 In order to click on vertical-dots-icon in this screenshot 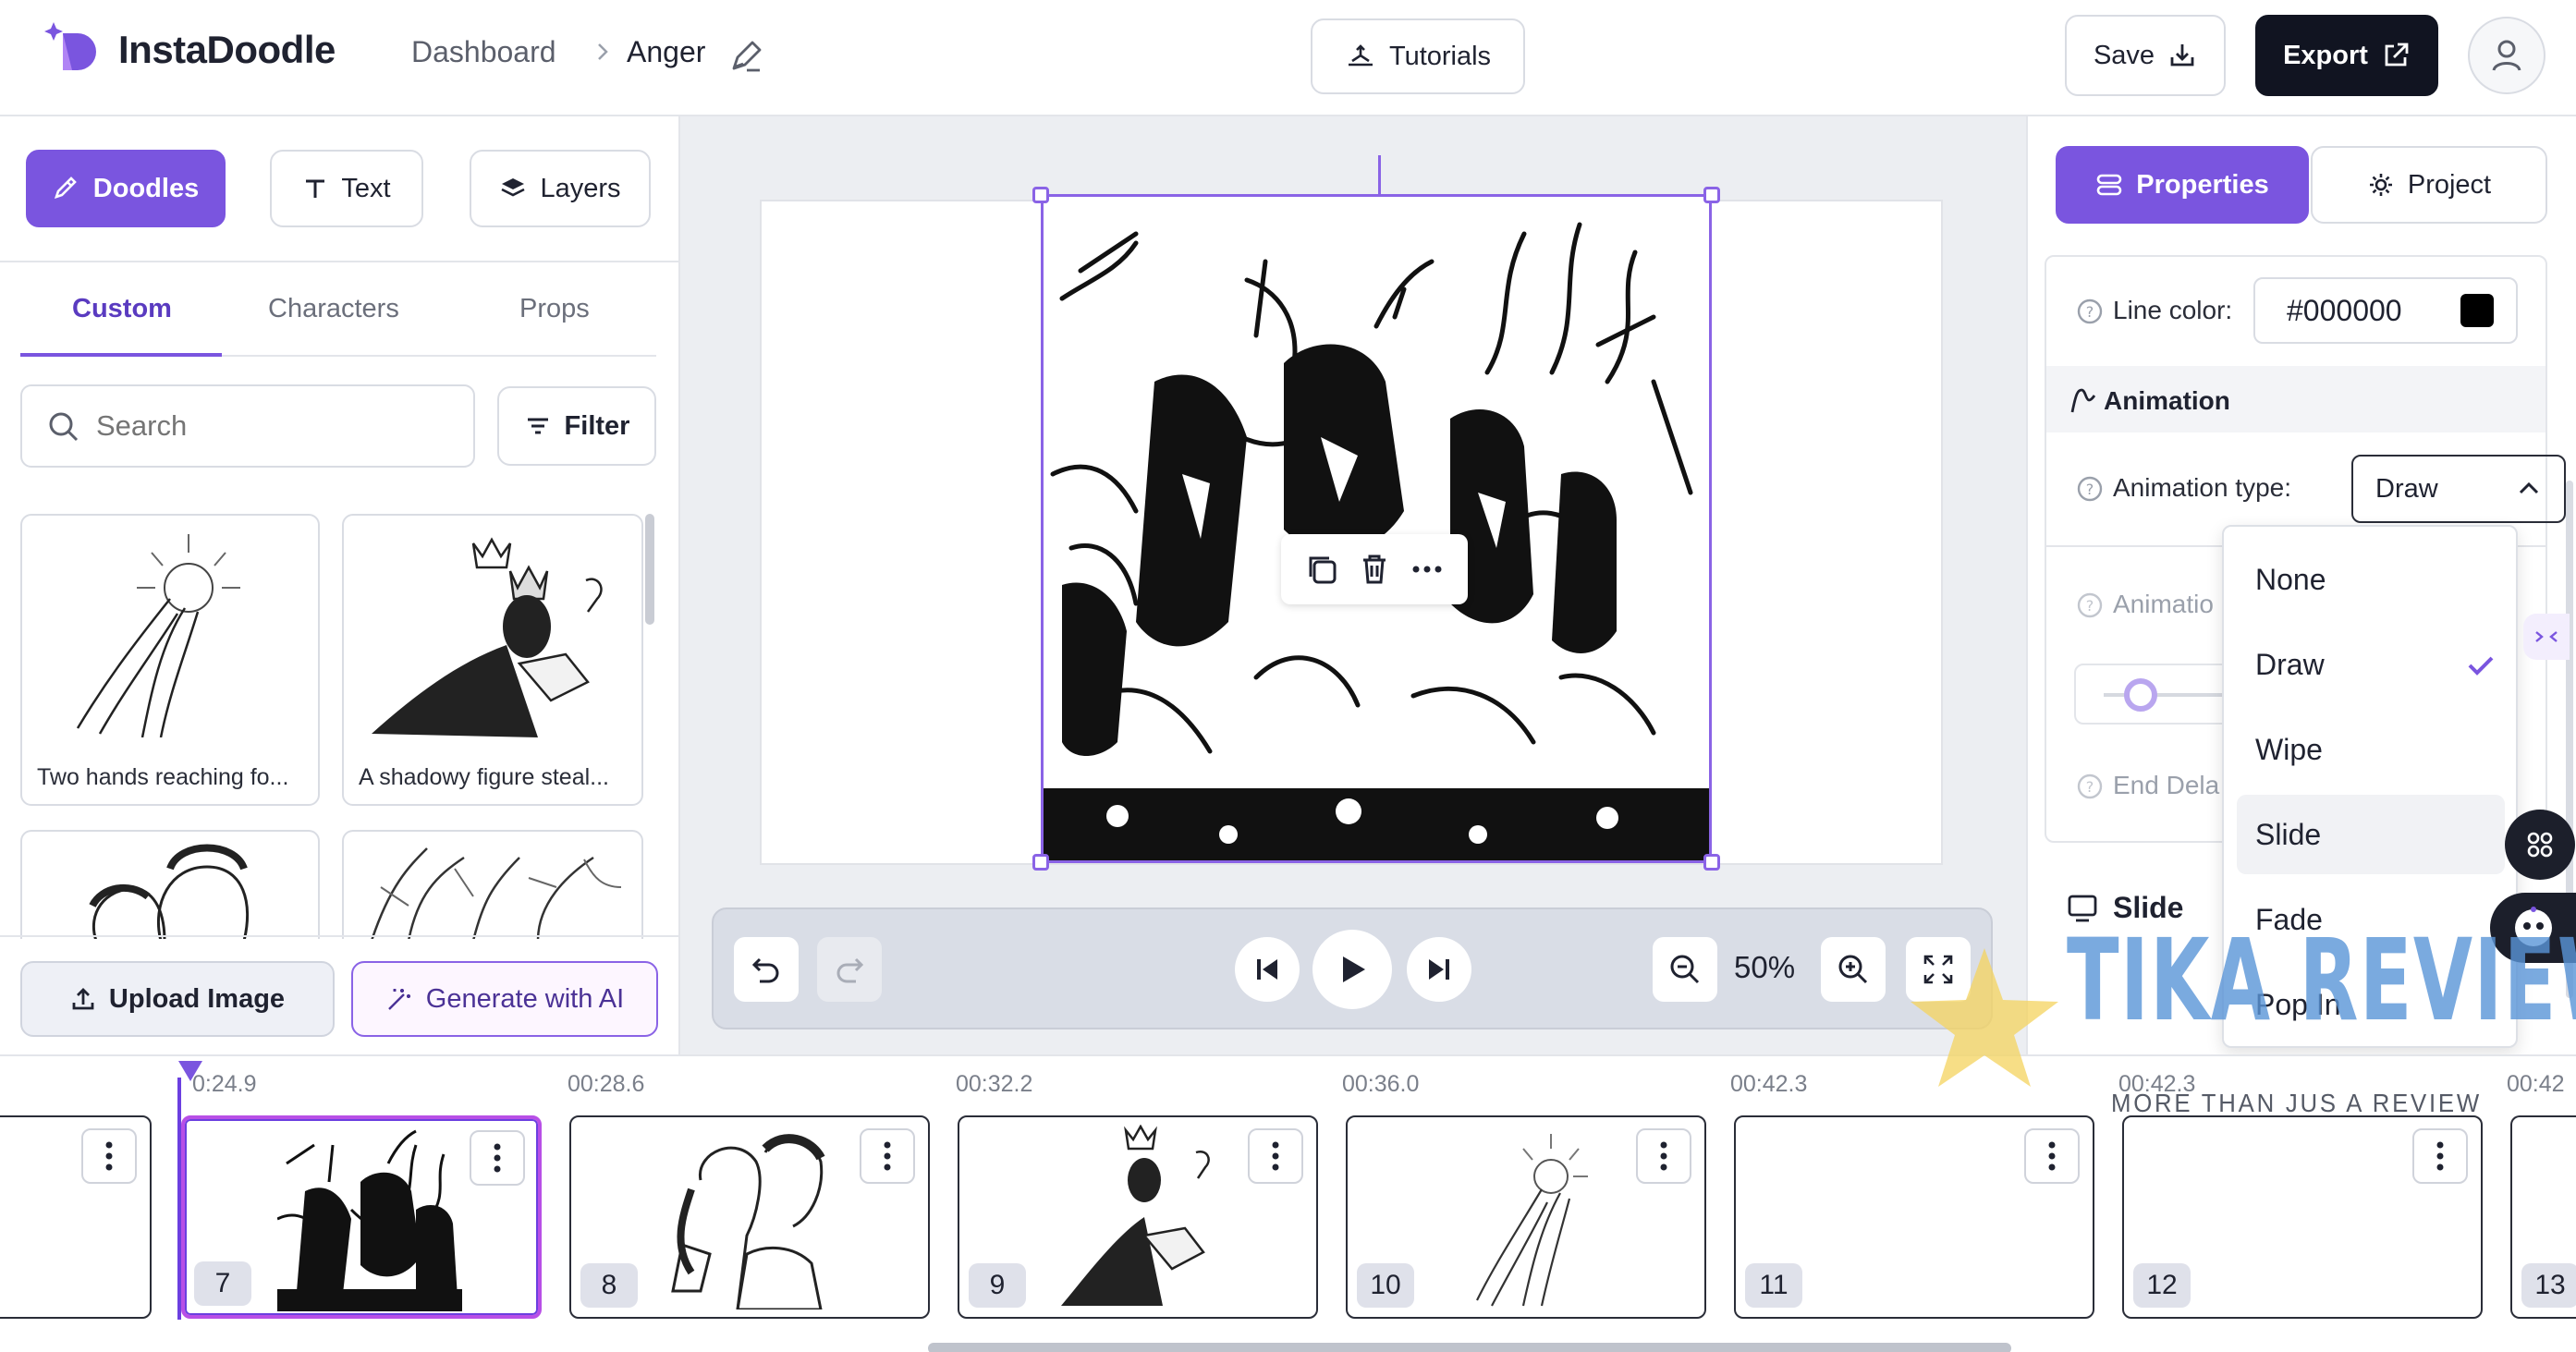, I will do `click(1663, 1156)`.